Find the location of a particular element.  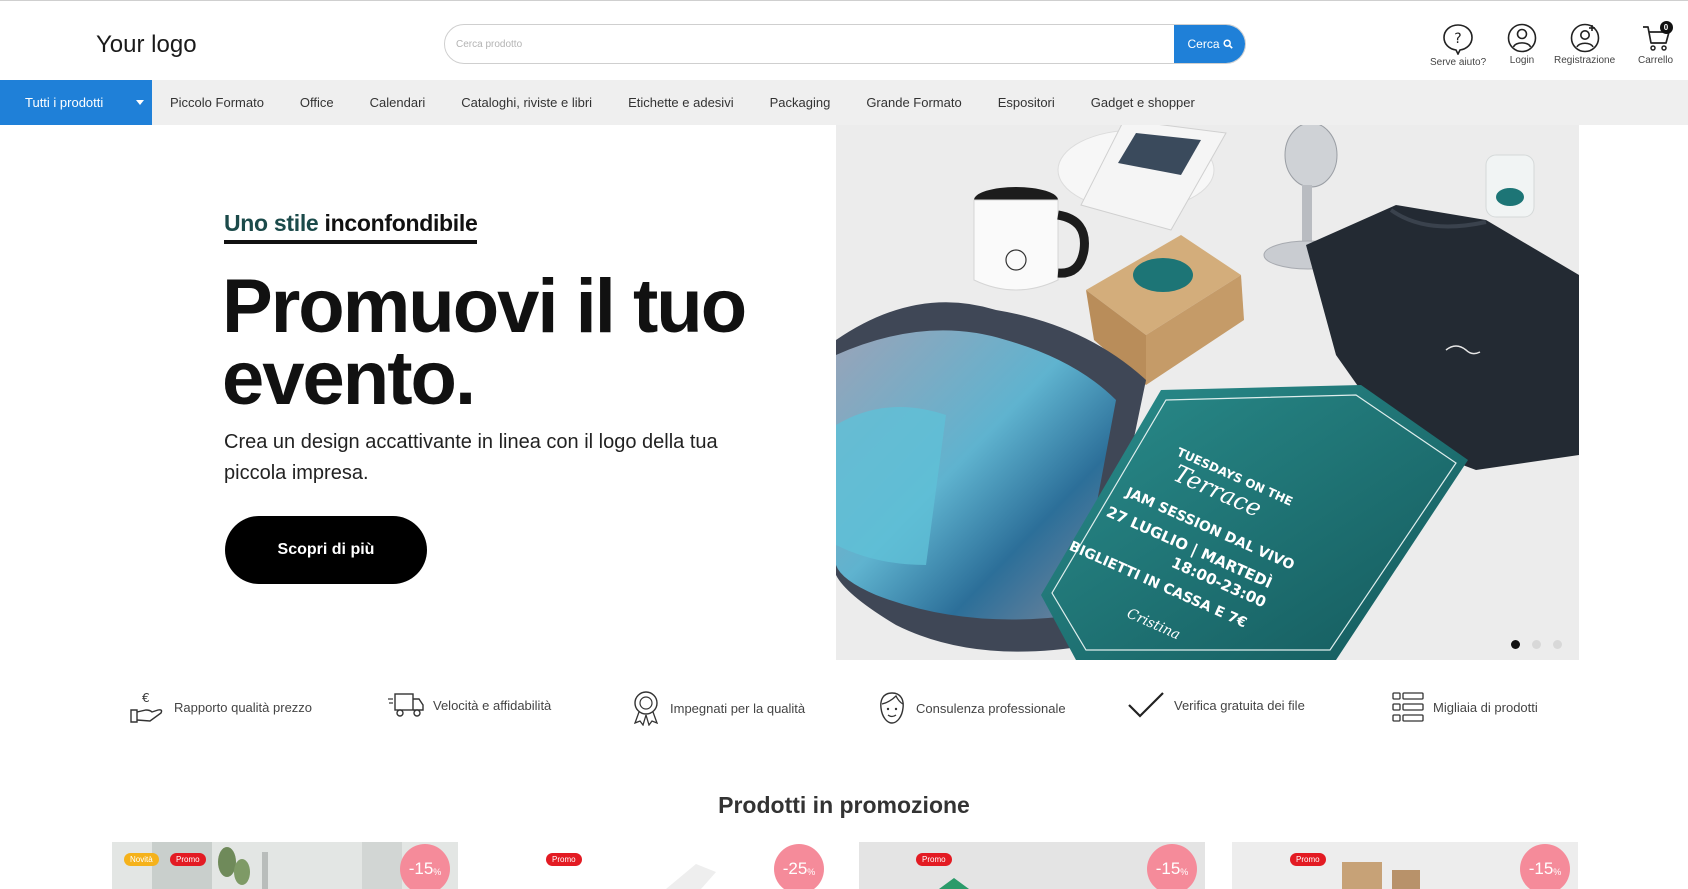

nav-item-etichette: Etichette e adesivi is located at coordinates (681, 102).